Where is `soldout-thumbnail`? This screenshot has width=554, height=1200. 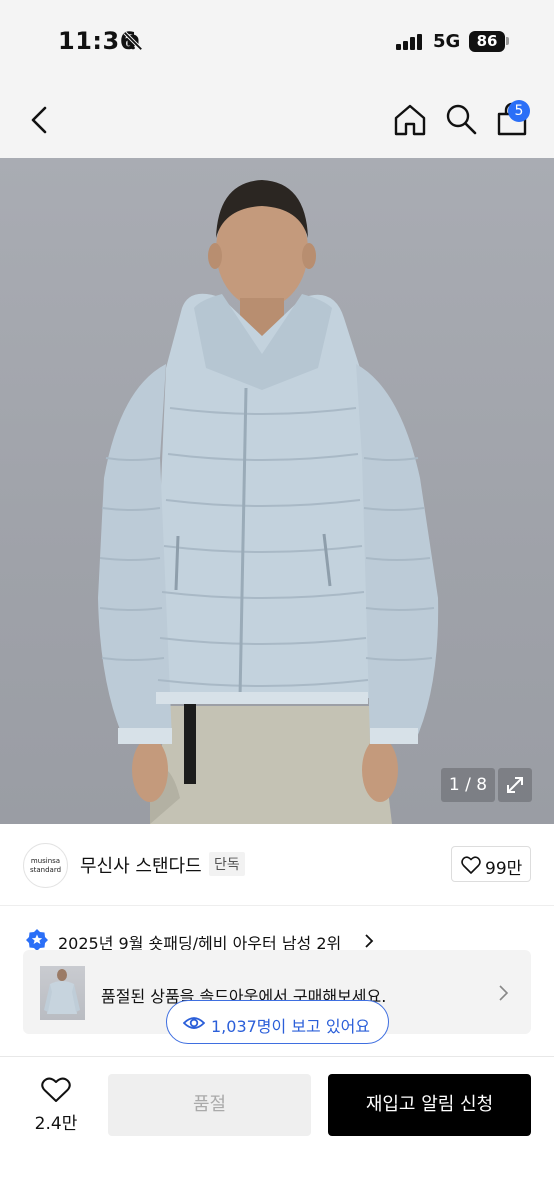
soldout-thumbnail is located at coordinates (62, 993).